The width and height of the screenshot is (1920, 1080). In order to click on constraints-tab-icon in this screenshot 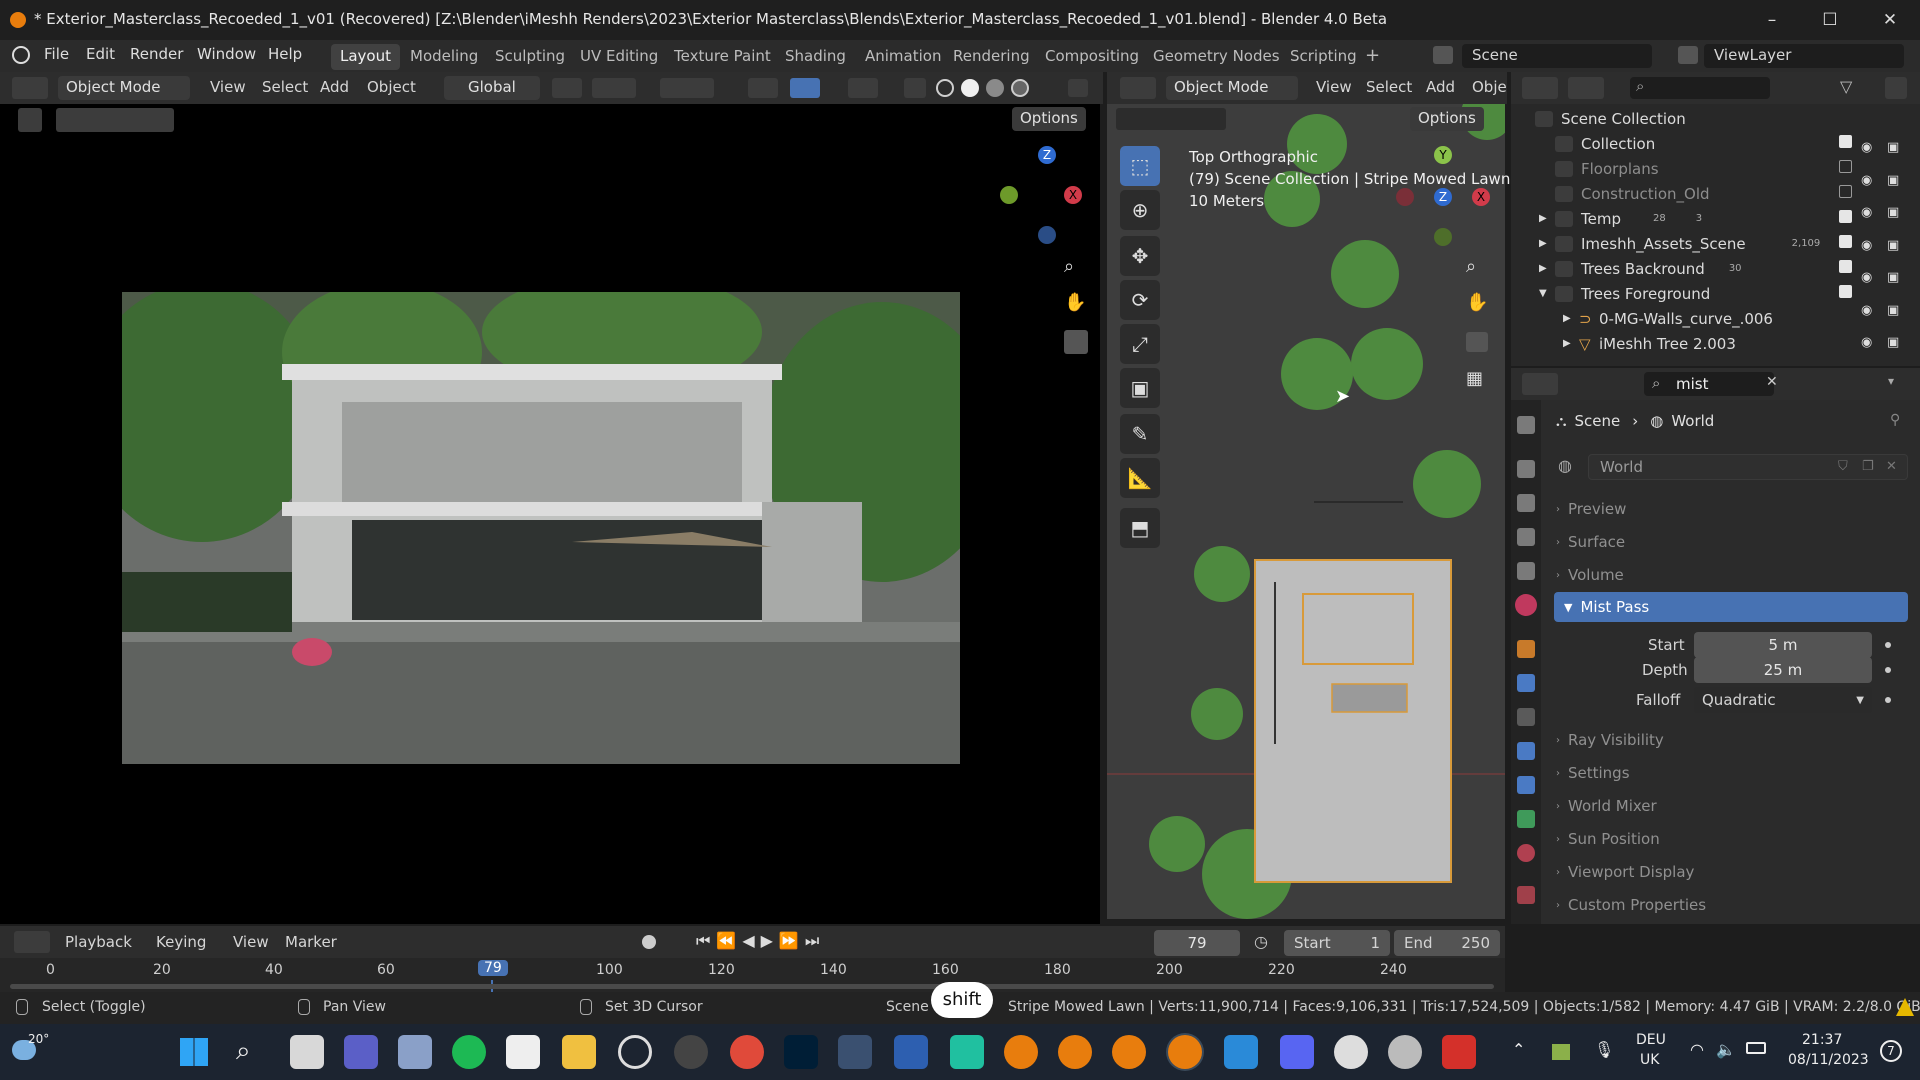, I will do `click(1526, 785)`.